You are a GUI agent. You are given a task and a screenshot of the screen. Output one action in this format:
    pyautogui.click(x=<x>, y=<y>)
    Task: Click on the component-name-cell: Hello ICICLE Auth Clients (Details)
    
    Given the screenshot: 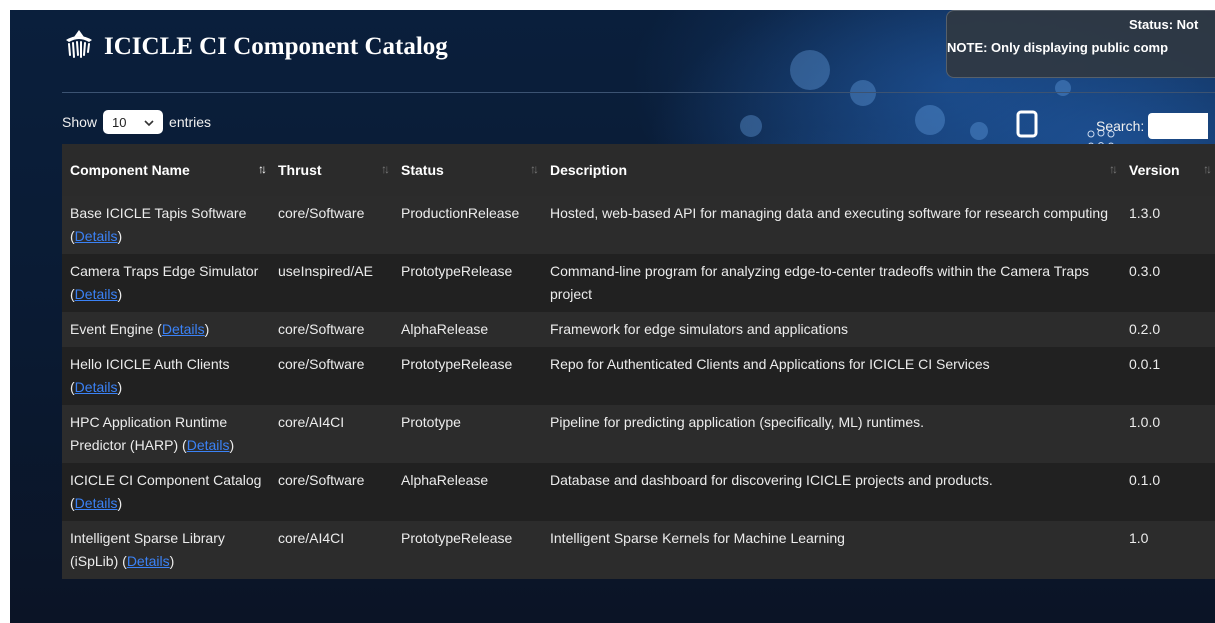 What is the action you would take?
    pyautogui.click(x=150, y=375)
    